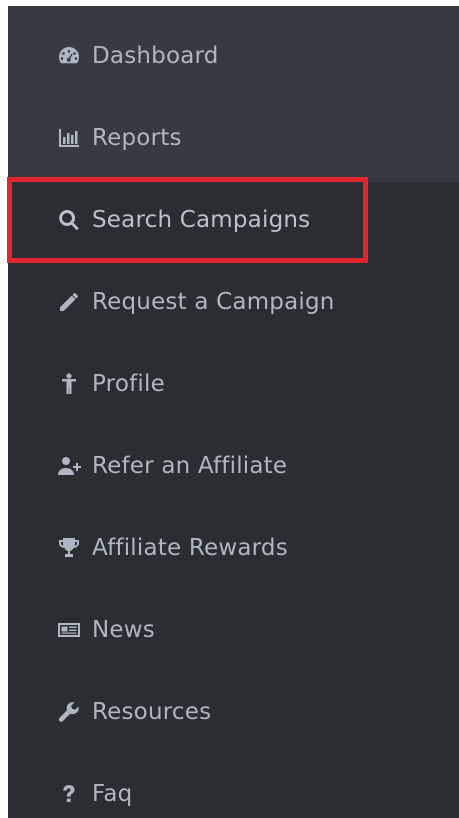  What do you see at coordinates (69, 220) in the screenshot?
I see `search-icon` at bounding box center [69, 220].